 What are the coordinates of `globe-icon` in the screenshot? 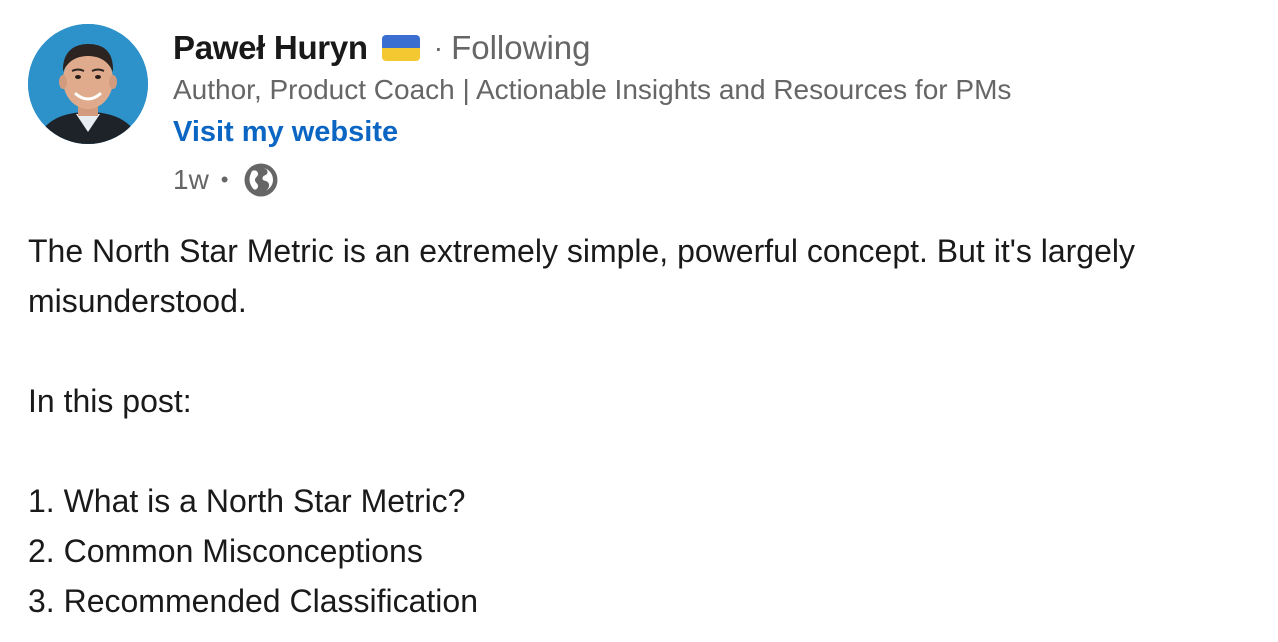 It's located at (260, 180).